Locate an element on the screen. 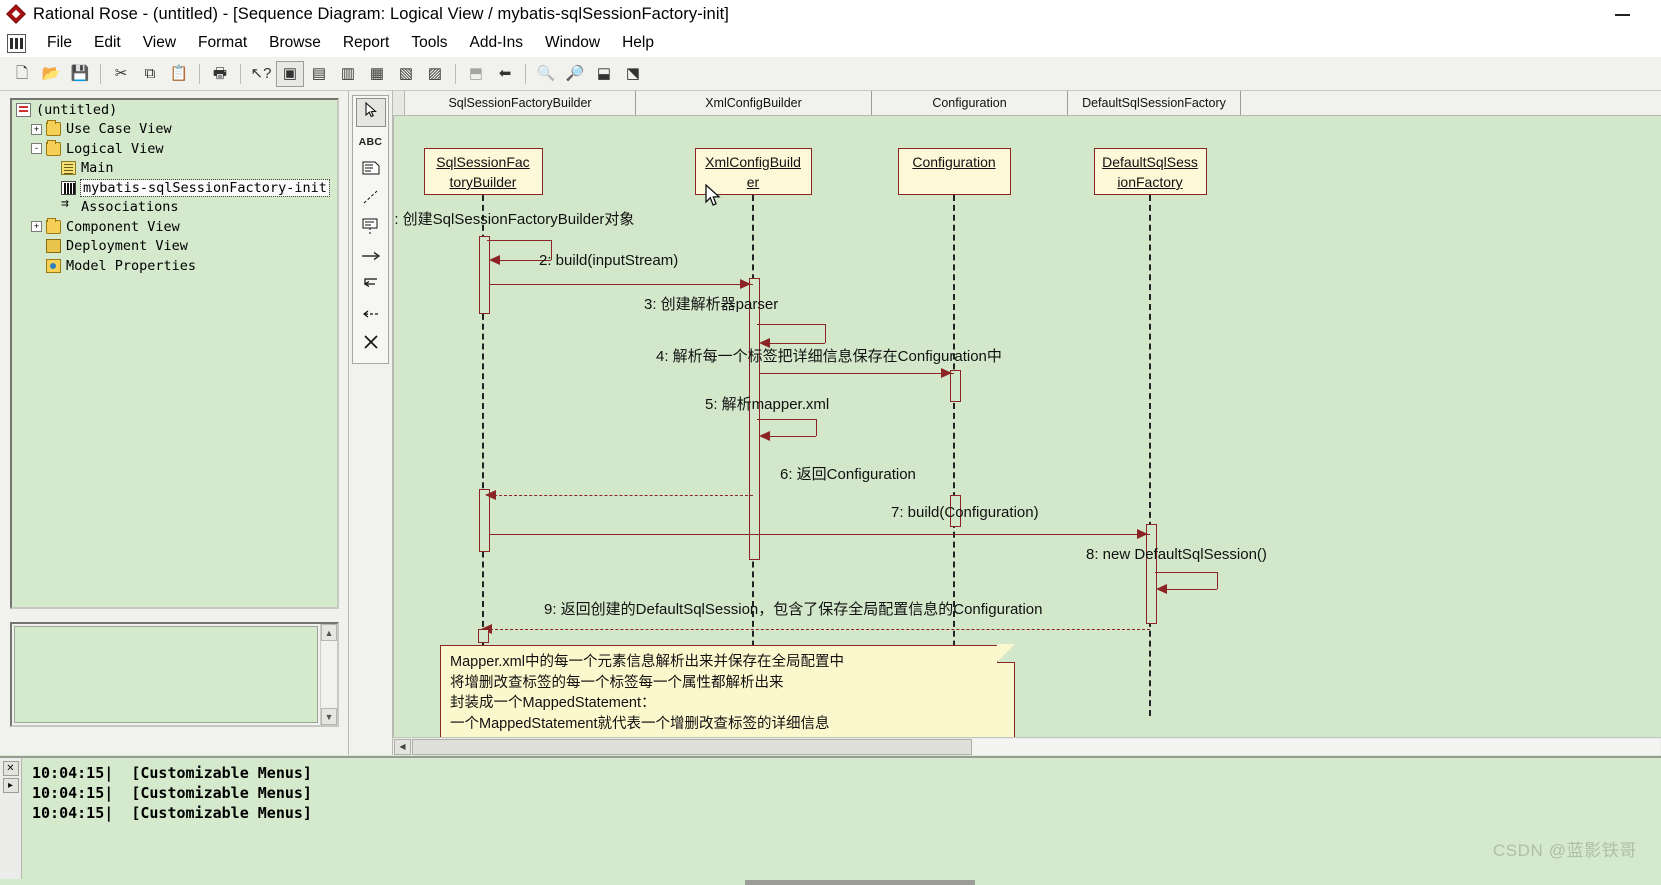 Image resolution: width=1661 pixels, height=885 pixels. message-5-right is located at coordinates (816, 427).